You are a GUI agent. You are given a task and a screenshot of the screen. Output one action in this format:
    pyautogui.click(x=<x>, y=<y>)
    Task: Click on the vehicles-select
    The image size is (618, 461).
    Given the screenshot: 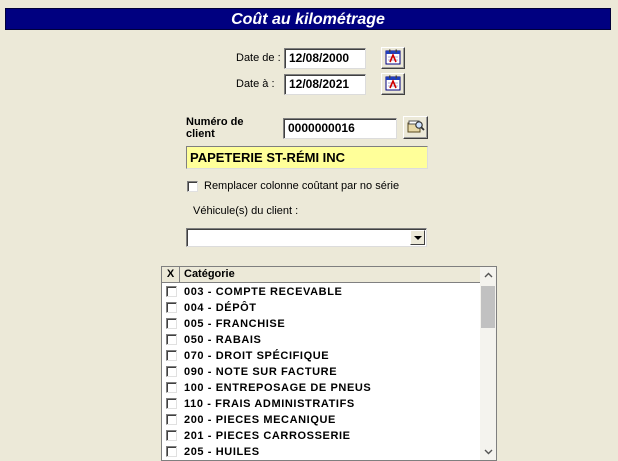 What is the action you would take?
    pyautogui.click(x=306, y=237)
    